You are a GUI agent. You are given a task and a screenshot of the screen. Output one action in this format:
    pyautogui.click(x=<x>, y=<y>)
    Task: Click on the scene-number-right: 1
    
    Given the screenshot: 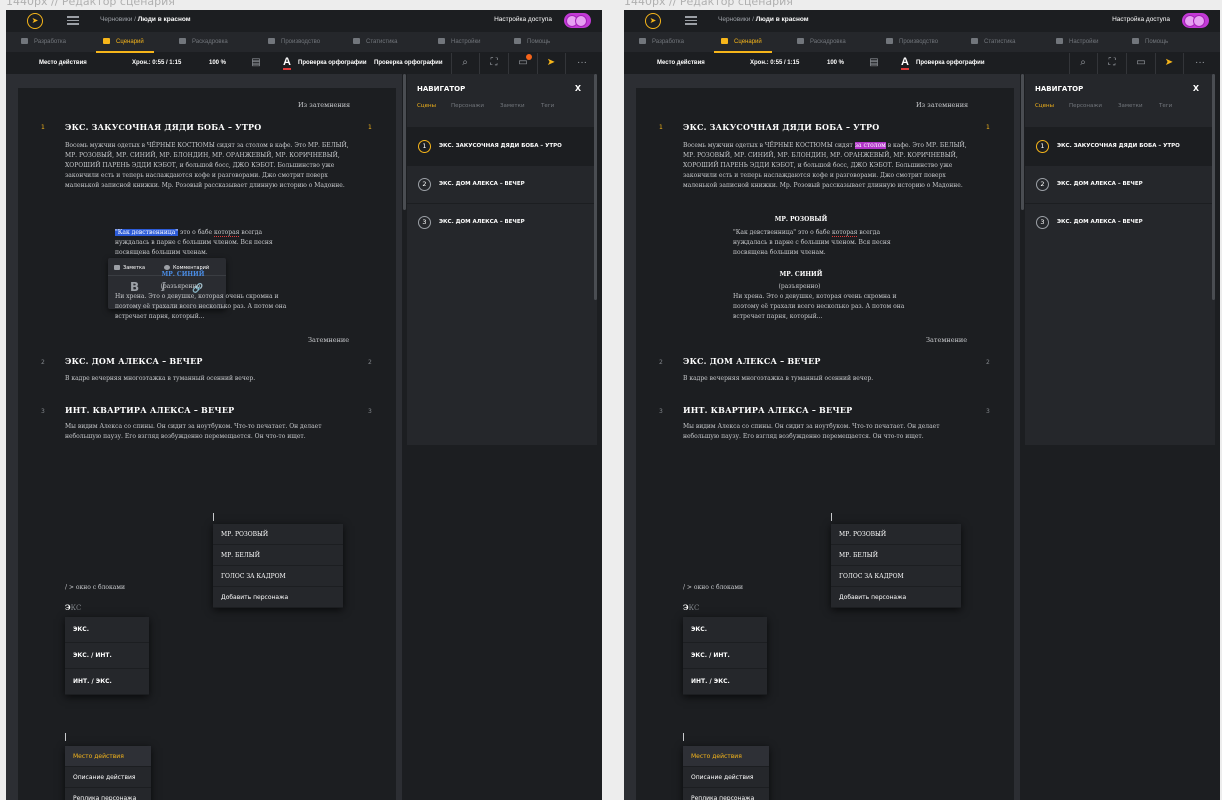 What is the action you would take?
    pyautogui.click(x=988, y=127)
    